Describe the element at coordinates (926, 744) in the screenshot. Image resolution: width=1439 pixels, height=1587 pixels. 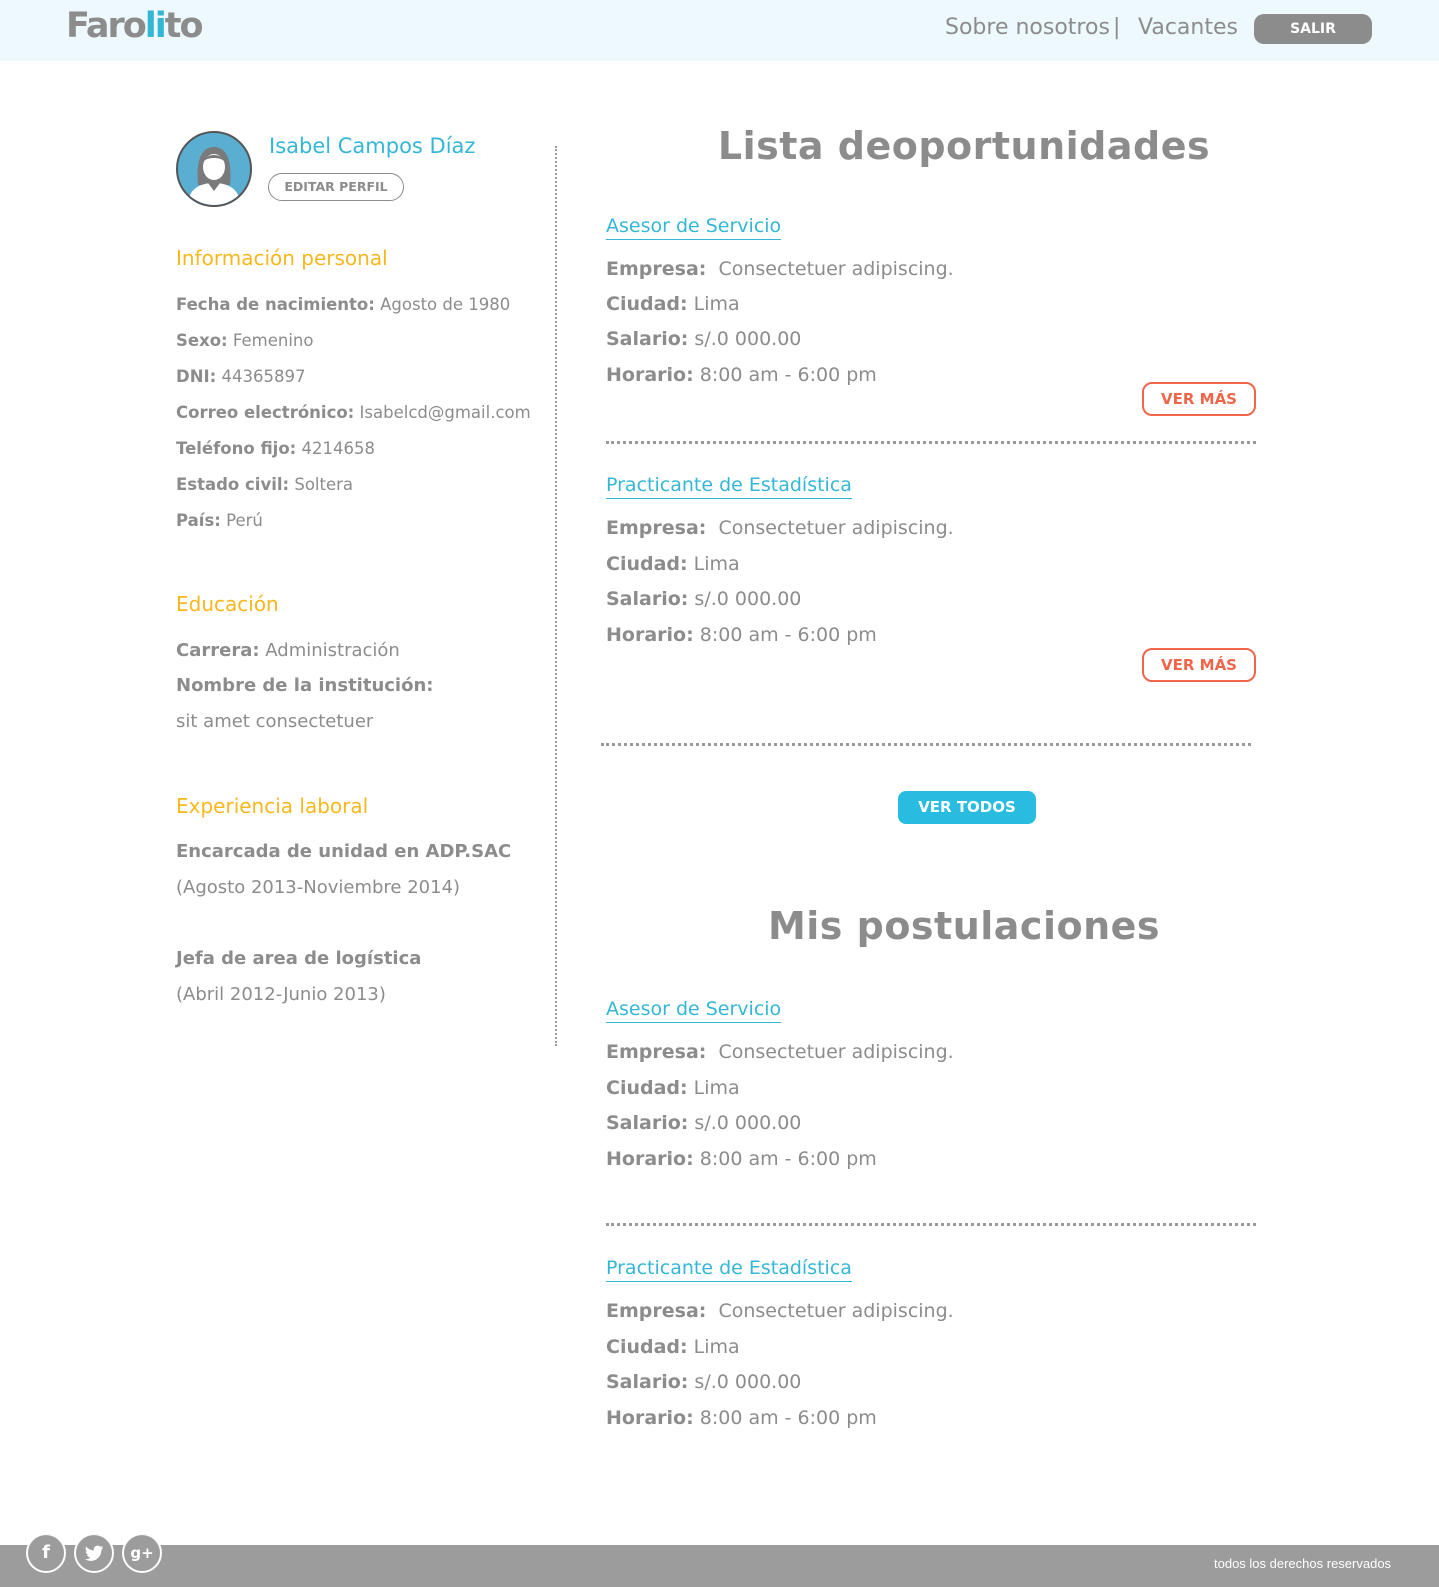
I see `section-divider` at that location.